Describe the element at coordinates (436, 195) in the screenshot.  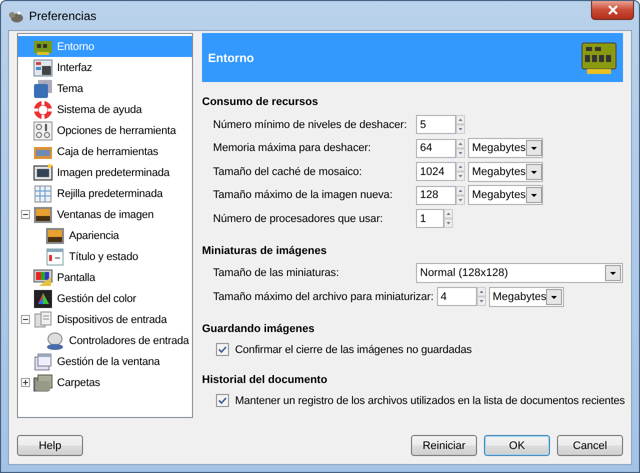
I see `number-field: 128` at that location.